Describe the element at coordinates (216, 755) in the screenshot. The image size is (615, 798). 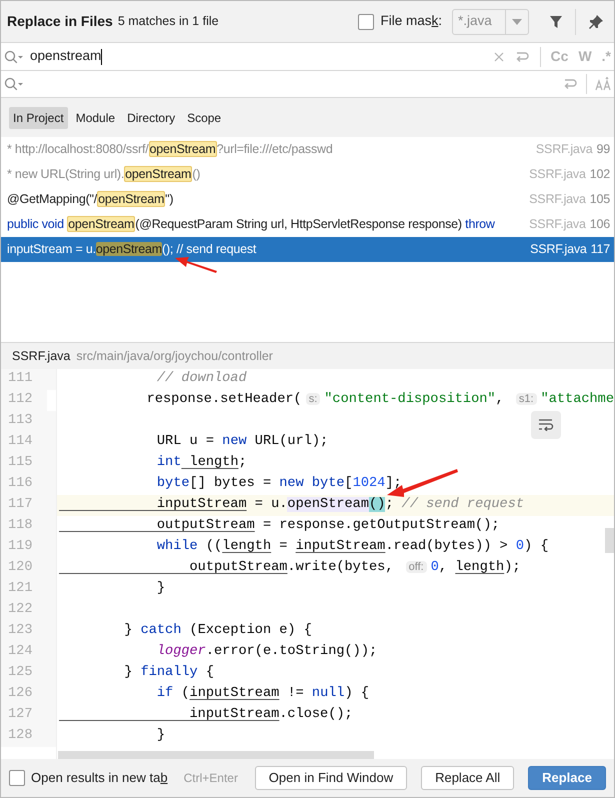
I see `horizontal-scrollbar-thumb` at that location.